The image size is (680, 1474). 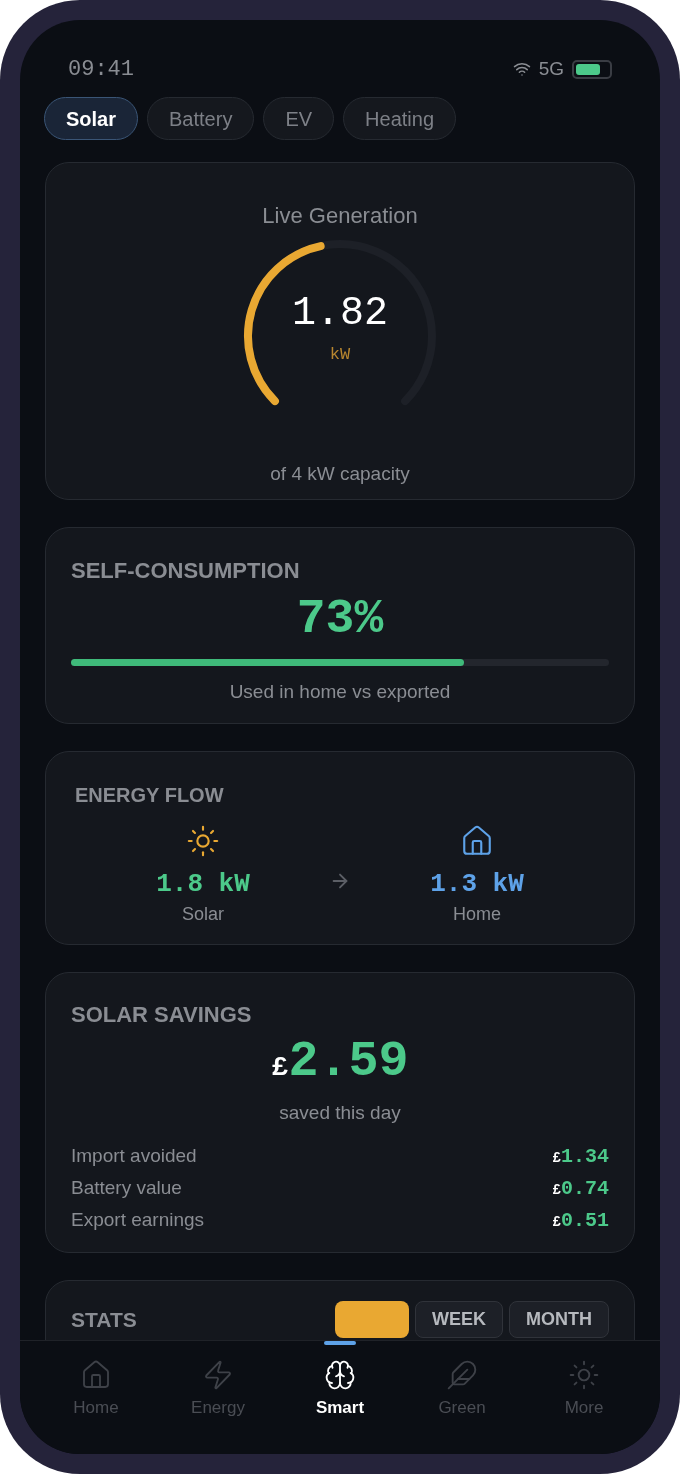 What do you see at coordinates (201, 118) in the screenshot?
I see `category-tab: Battery` at bounding box center [201, 118].